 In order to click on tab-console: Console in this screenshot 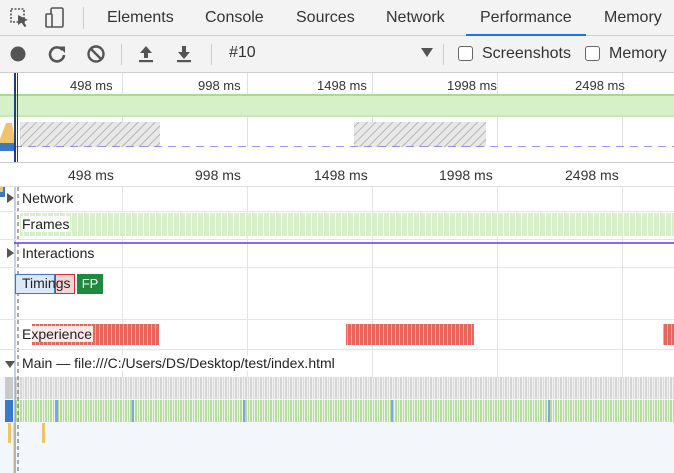, I will do `click(234, 18)`.